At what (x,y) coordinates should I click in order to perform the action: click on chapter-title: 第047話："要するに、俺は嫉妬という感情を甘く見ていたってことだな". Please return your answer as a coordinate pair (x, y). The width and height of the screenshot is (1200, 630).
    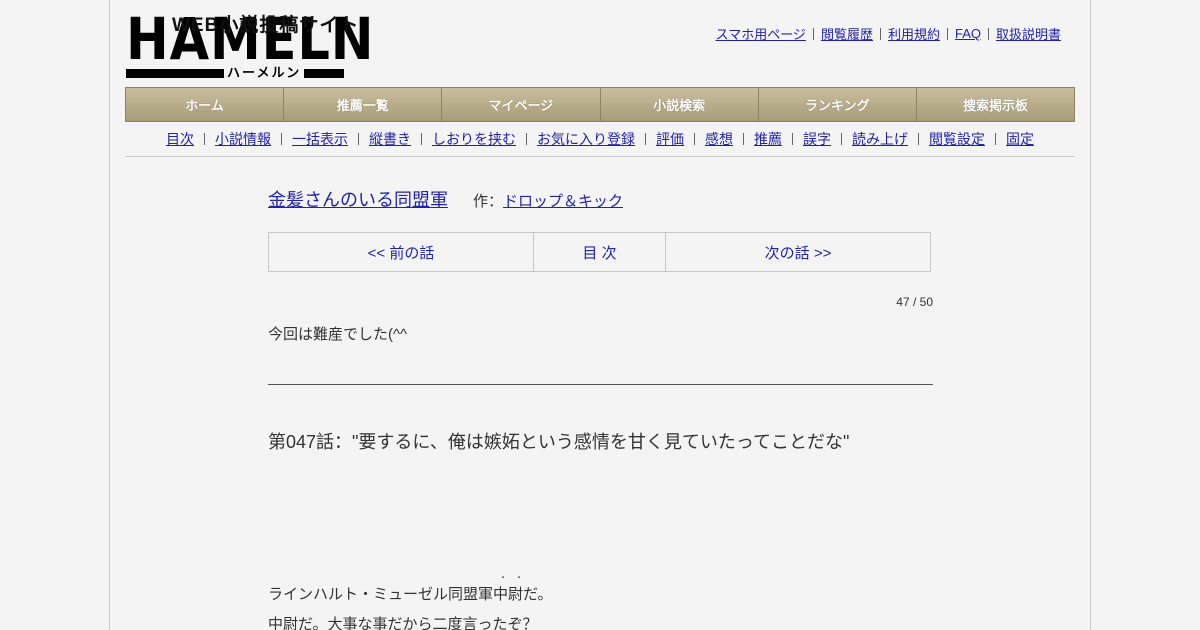
    Looking at the image, I should click on (559, 442).